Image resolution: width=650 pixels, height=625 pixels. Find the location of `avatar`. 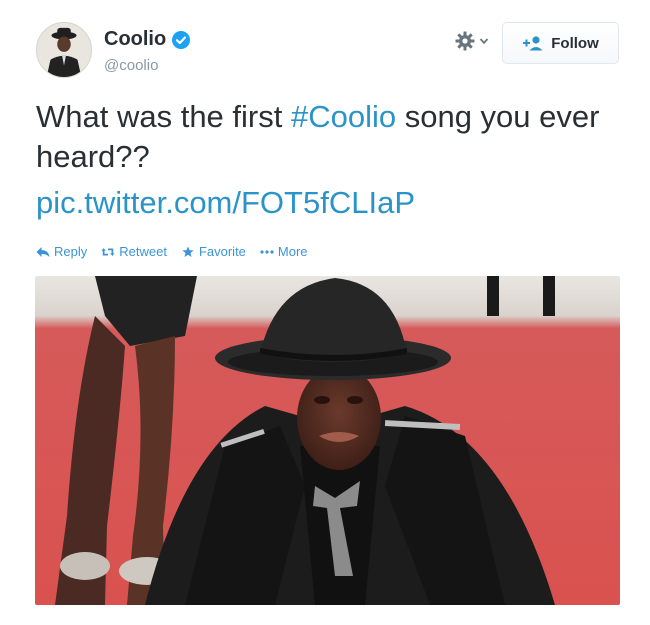

avatar is located at coordinates (64, 50).